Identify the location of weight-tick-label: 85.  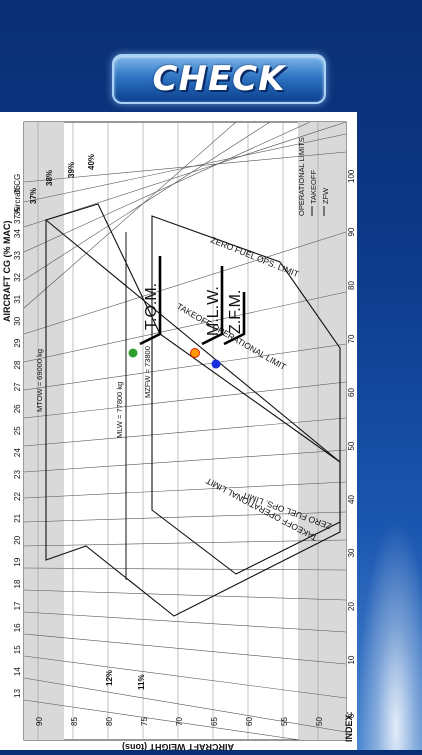
(74, 721).